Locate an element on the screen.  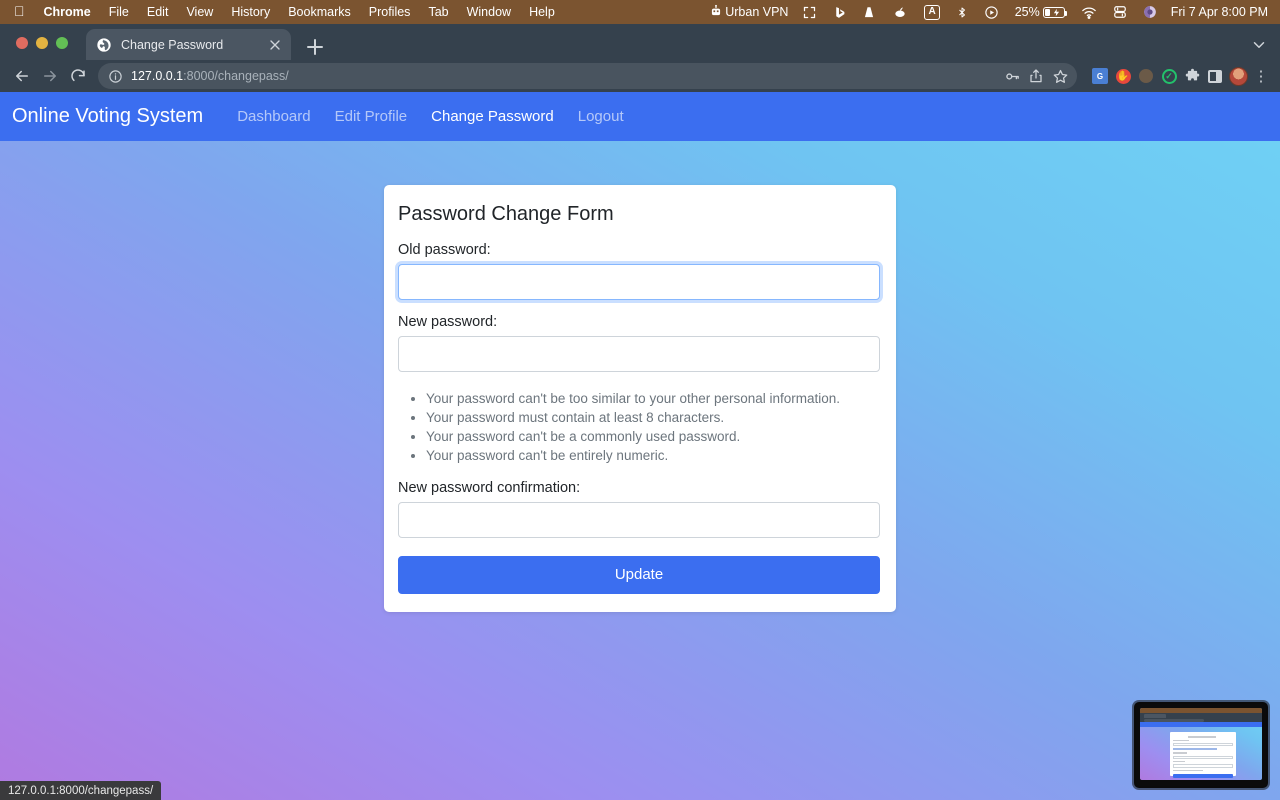
screen-share-thumbnail-content is located at coordinates (1201, 744).